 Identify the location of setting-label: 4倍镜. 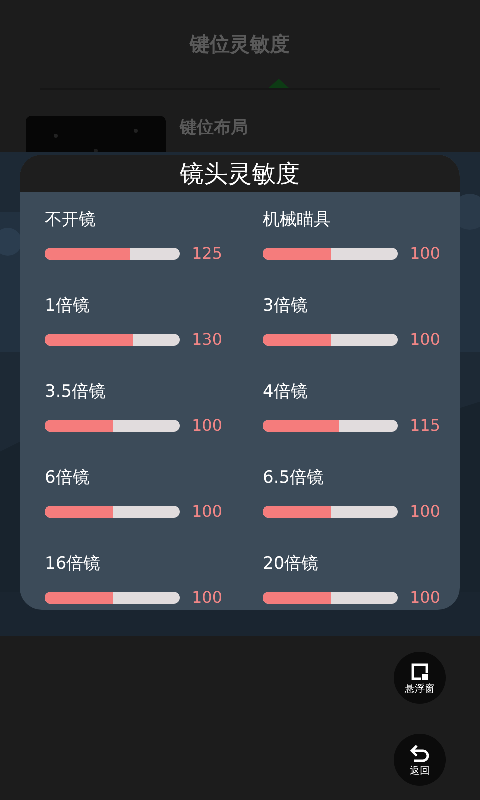
(285, 392).